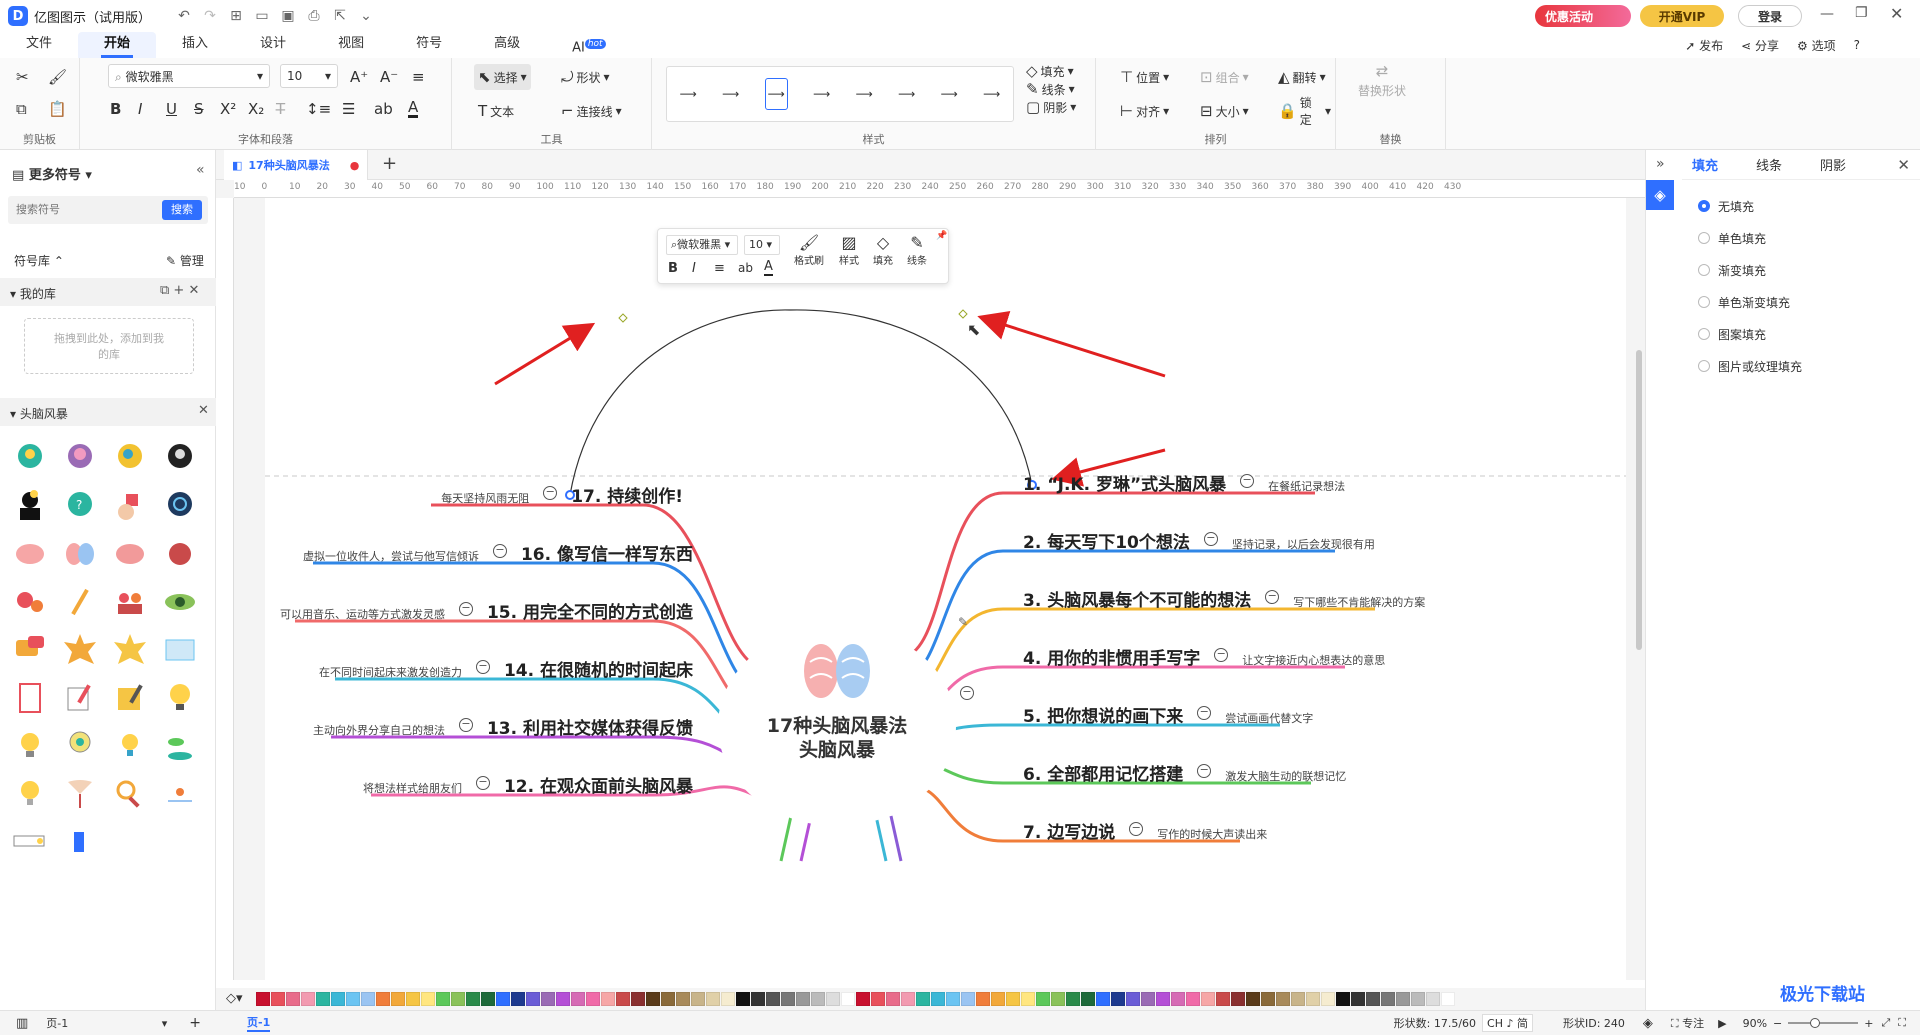  Describe the element at coordinates (1777, 1023) in the screenshot. I see `zoom-out-icon: −` at that location.